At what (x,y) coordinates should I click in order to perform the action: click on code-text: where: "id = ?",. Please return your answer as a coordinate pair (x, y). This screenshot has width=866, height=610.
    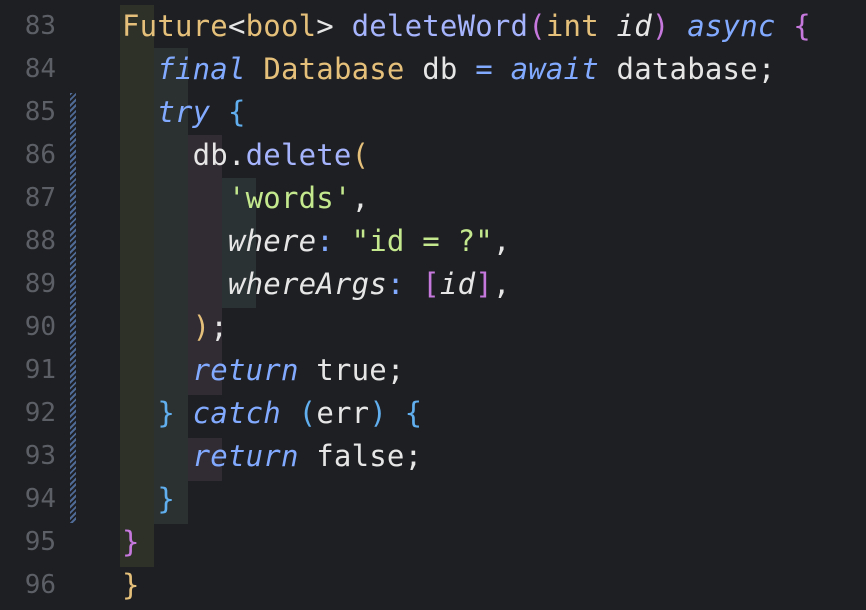
    Looking at the image, I should click on (316, 241).